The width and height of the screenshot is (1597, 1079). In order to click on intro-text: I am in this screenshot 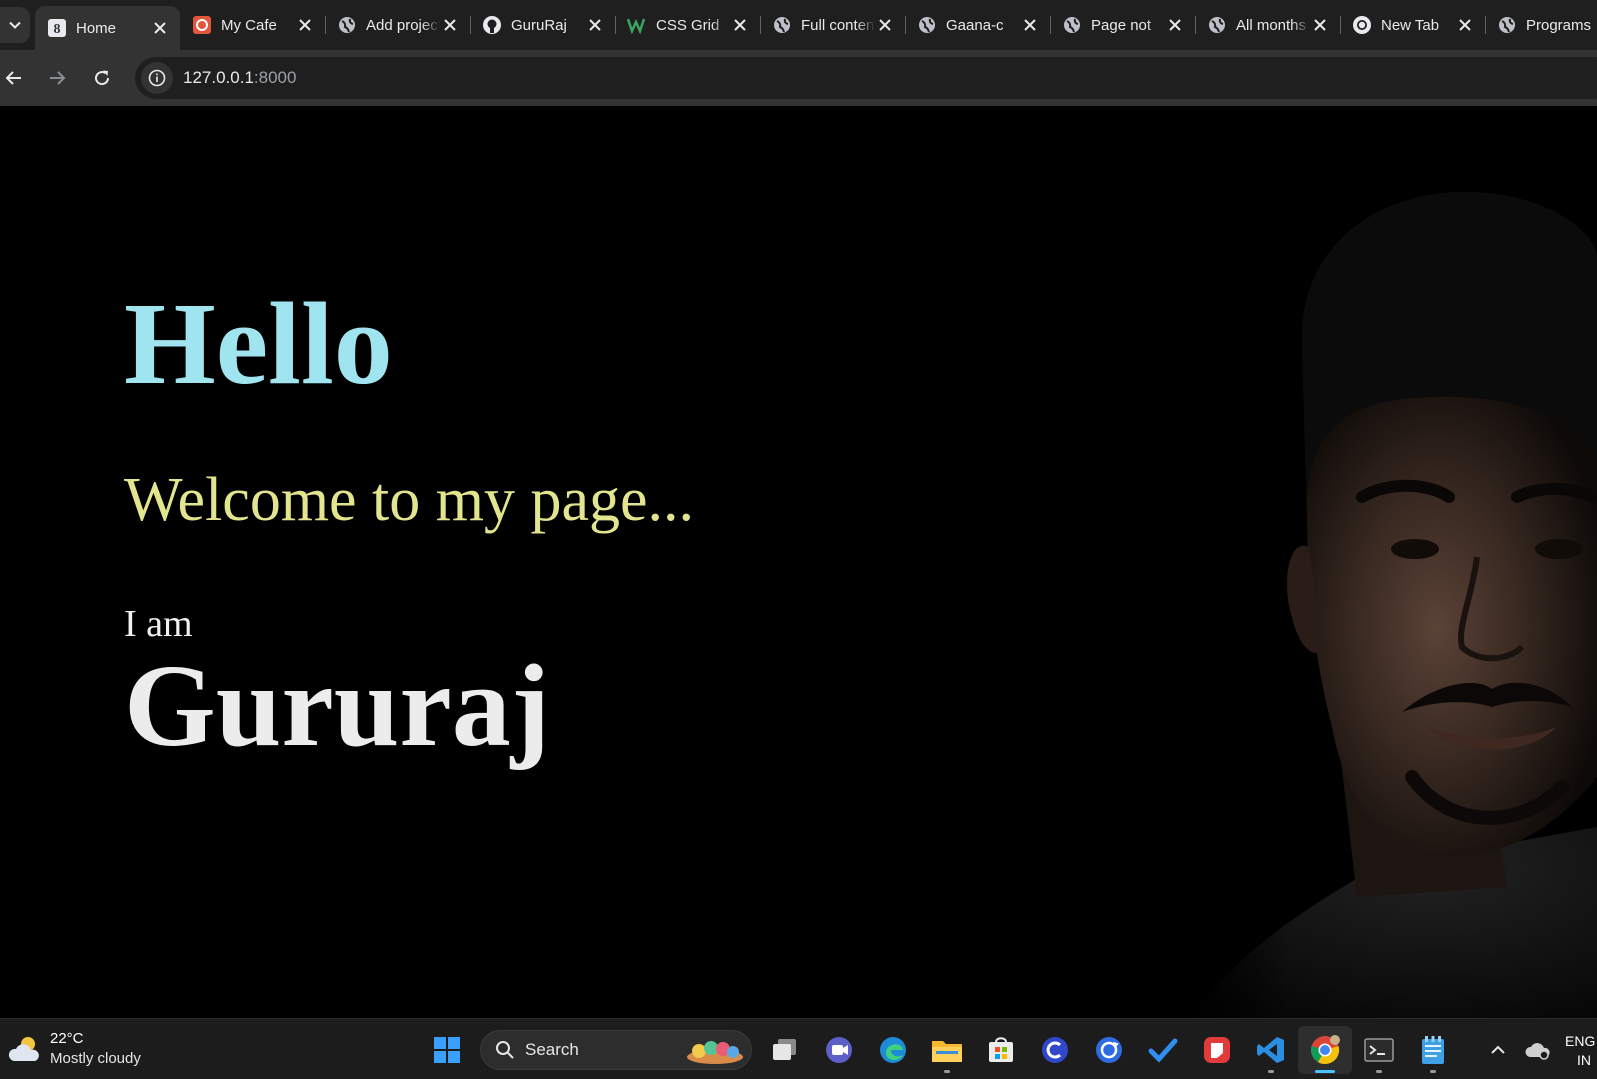, I will do `click(158, 624)`.